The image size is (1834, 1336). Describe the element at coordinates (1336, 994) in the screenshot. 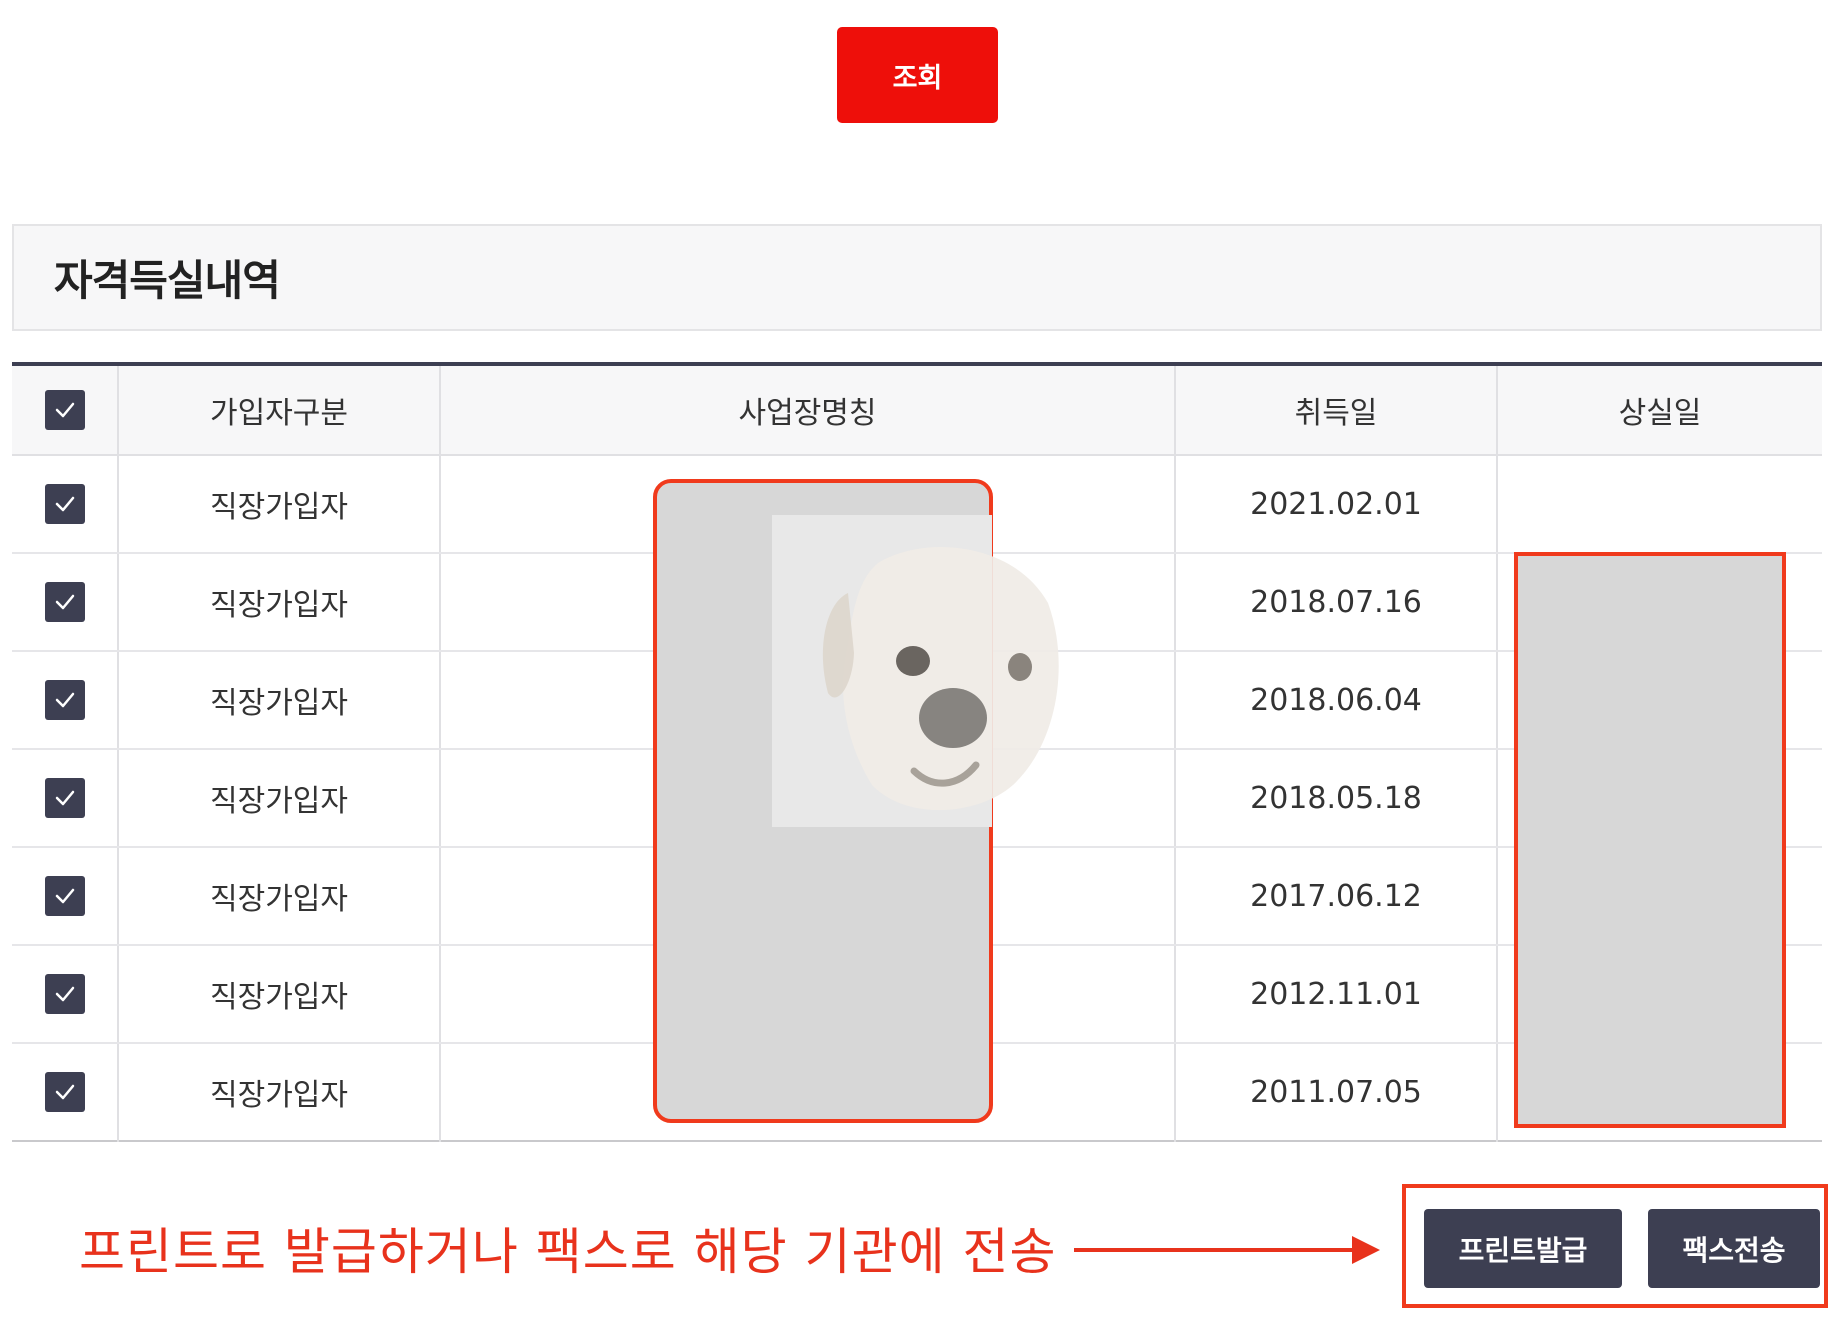

I see `acquired-date-cell: 2012.11.01` at that location.